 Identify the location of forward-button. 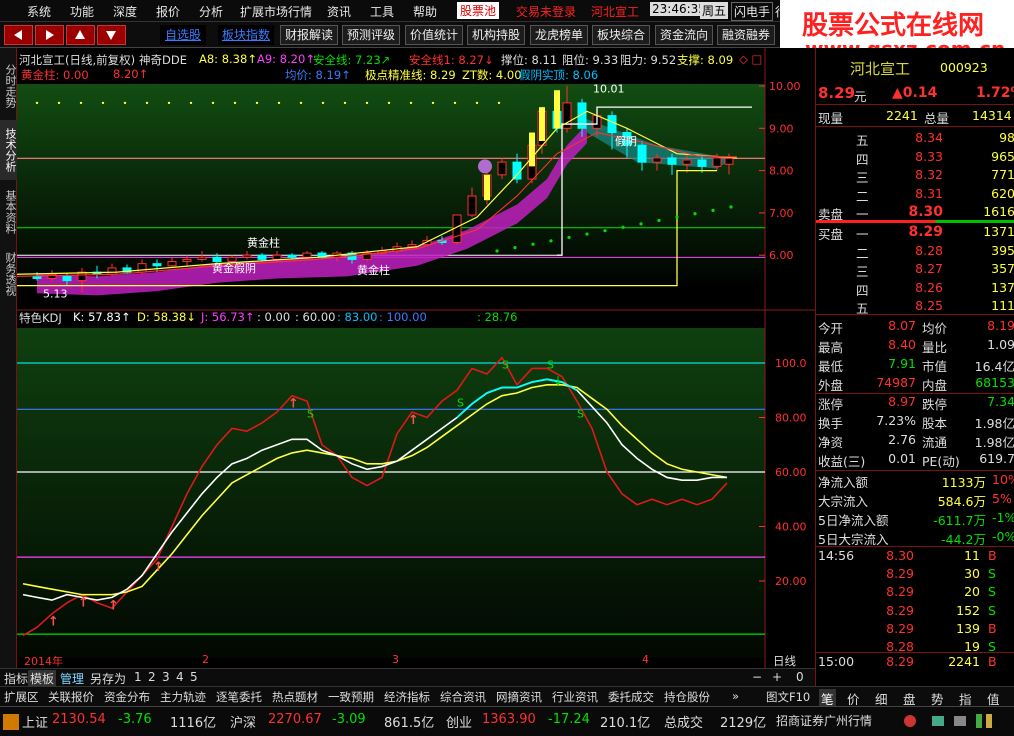
(49, 35).